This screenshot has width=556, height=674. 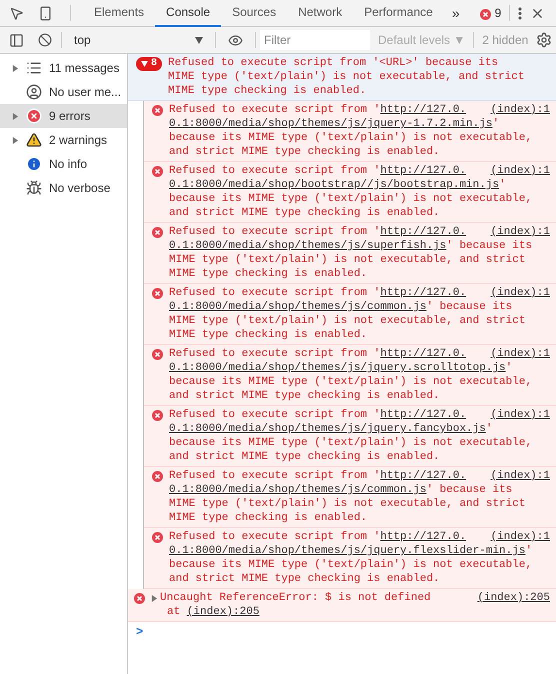 I want to click on sidebar-item: No info, so click(x=63, y=164).